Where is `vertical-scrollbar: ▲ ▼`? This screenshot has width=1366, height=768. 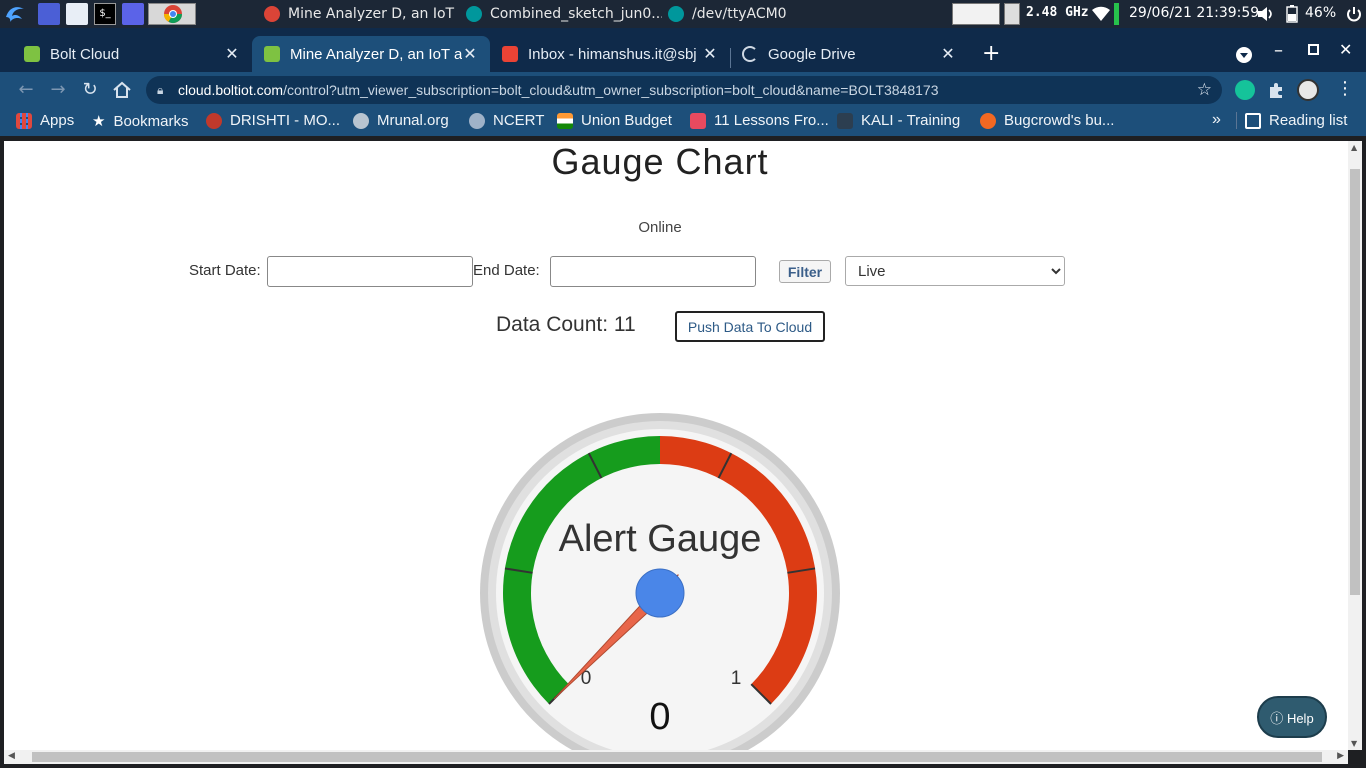
vertical-scrollbar: ▲ ▼ is located at coordinates (1355, 445).